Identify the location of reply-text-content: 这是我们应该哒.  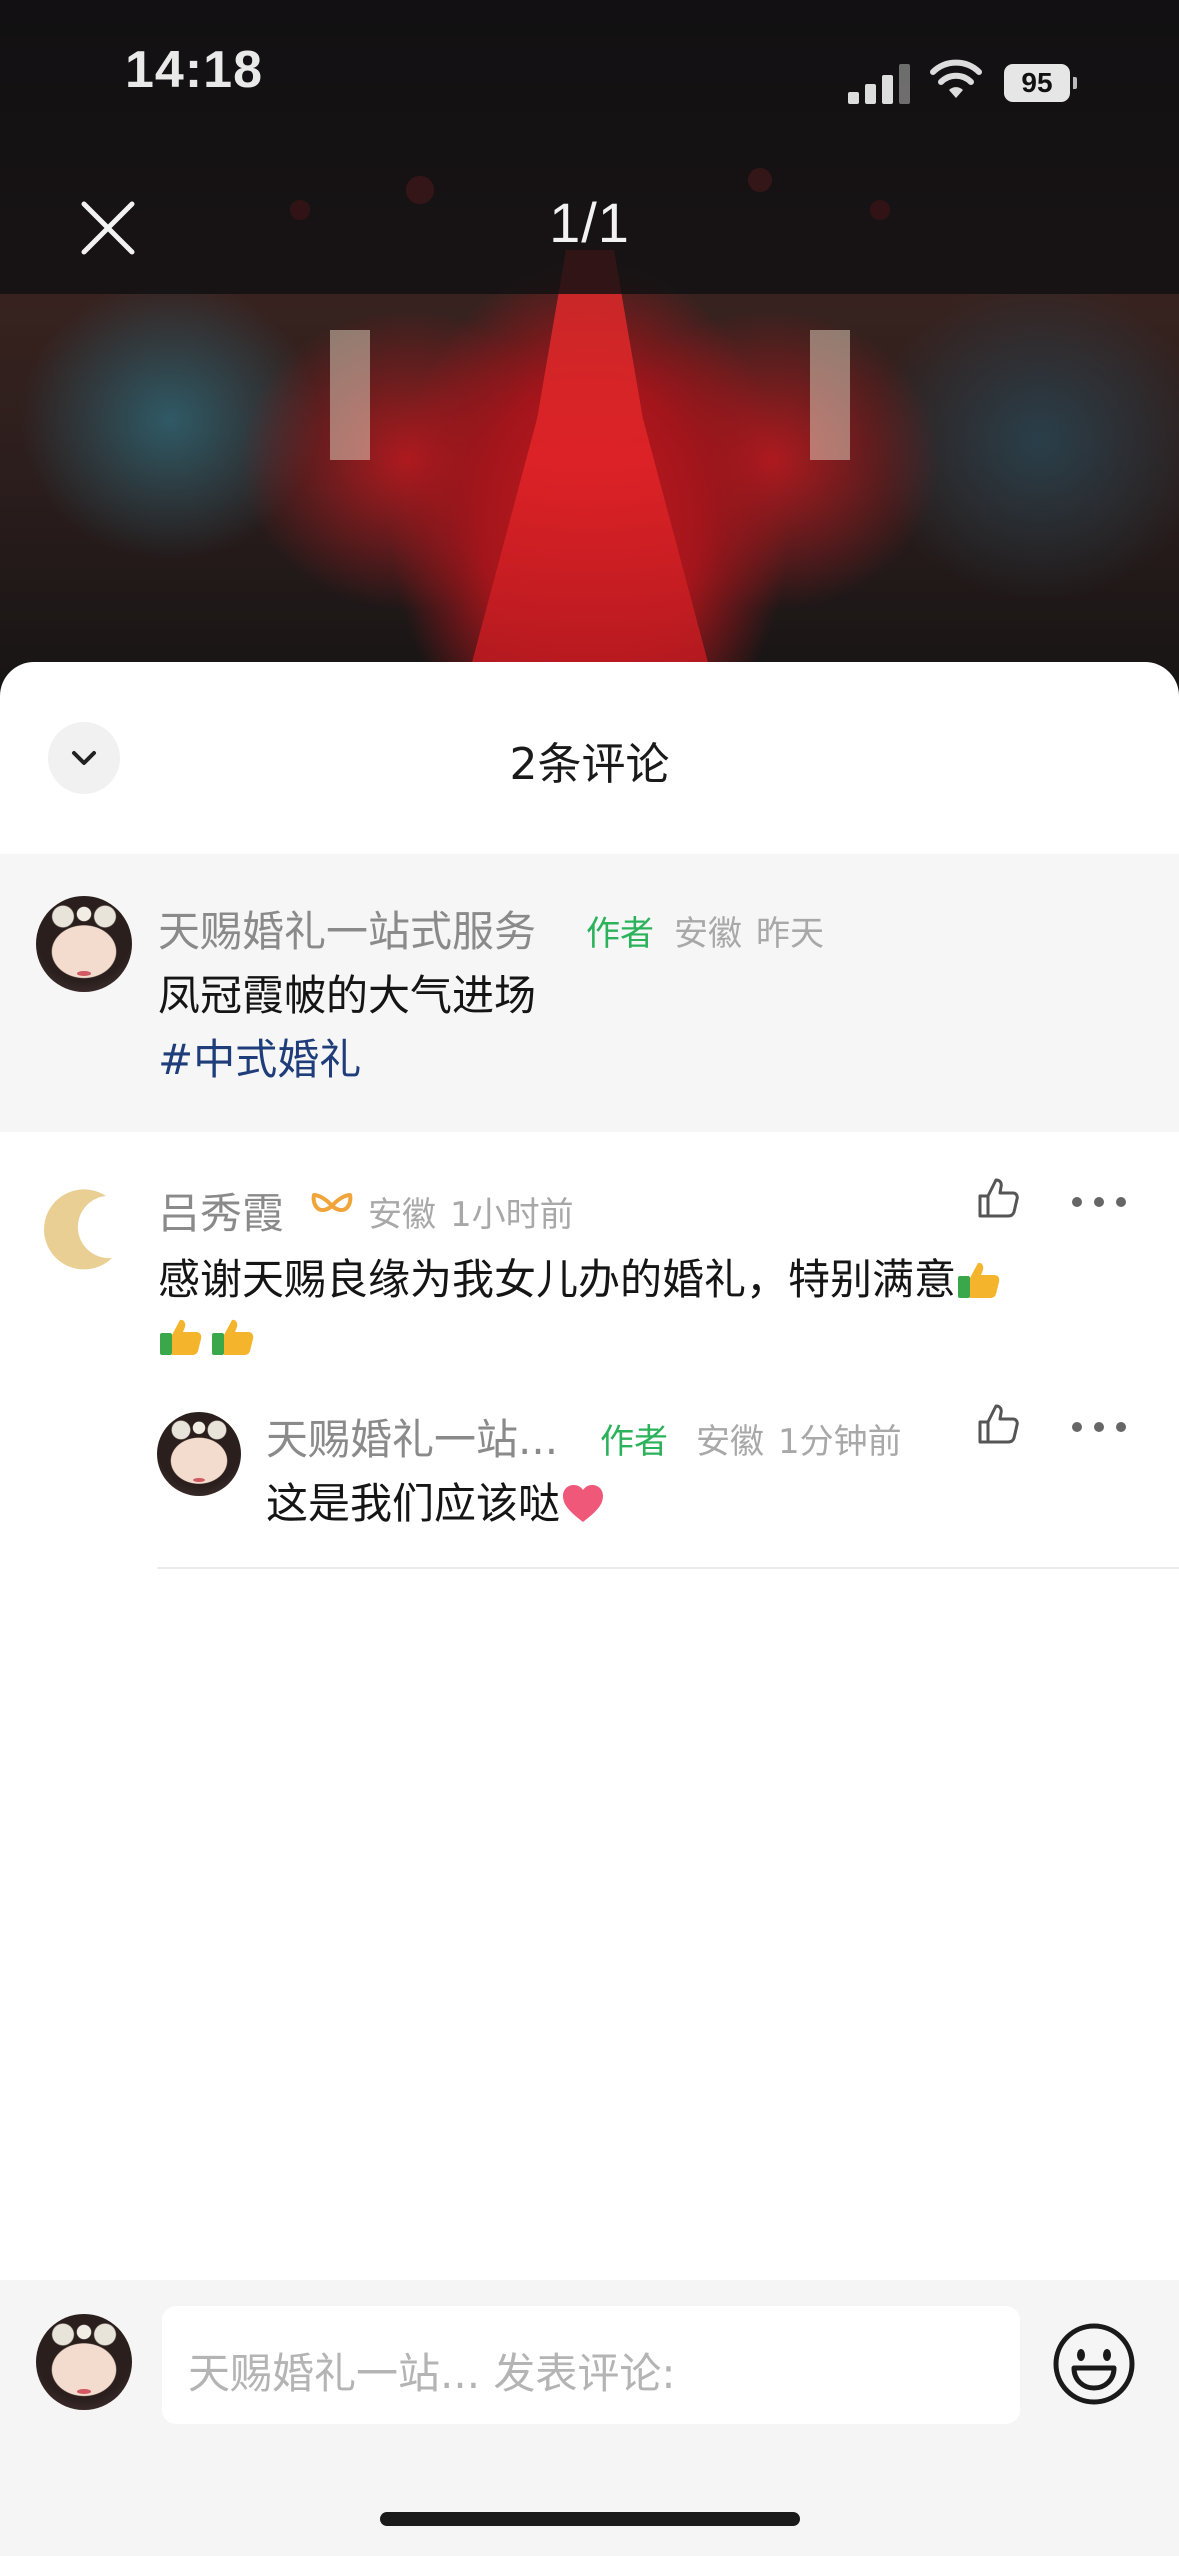
(413, 1503).